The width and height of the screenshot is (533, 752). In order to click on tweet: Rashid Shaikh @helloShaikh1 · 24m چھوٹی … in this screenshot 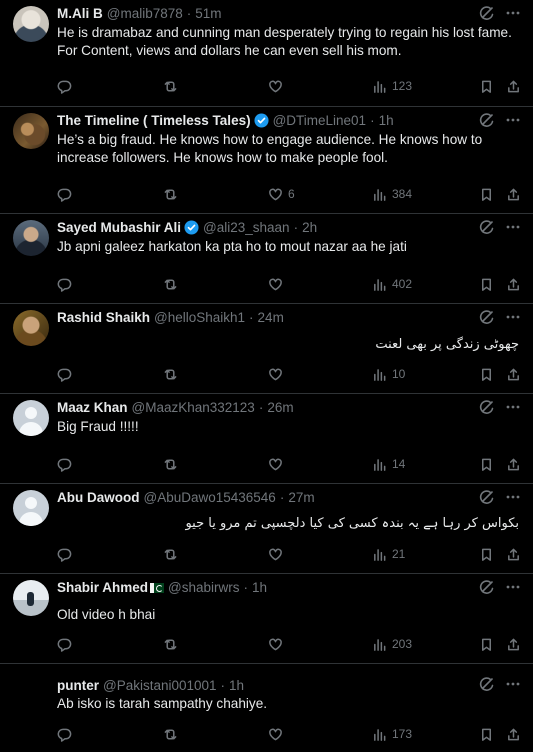, I will do `click(266, 349)`.